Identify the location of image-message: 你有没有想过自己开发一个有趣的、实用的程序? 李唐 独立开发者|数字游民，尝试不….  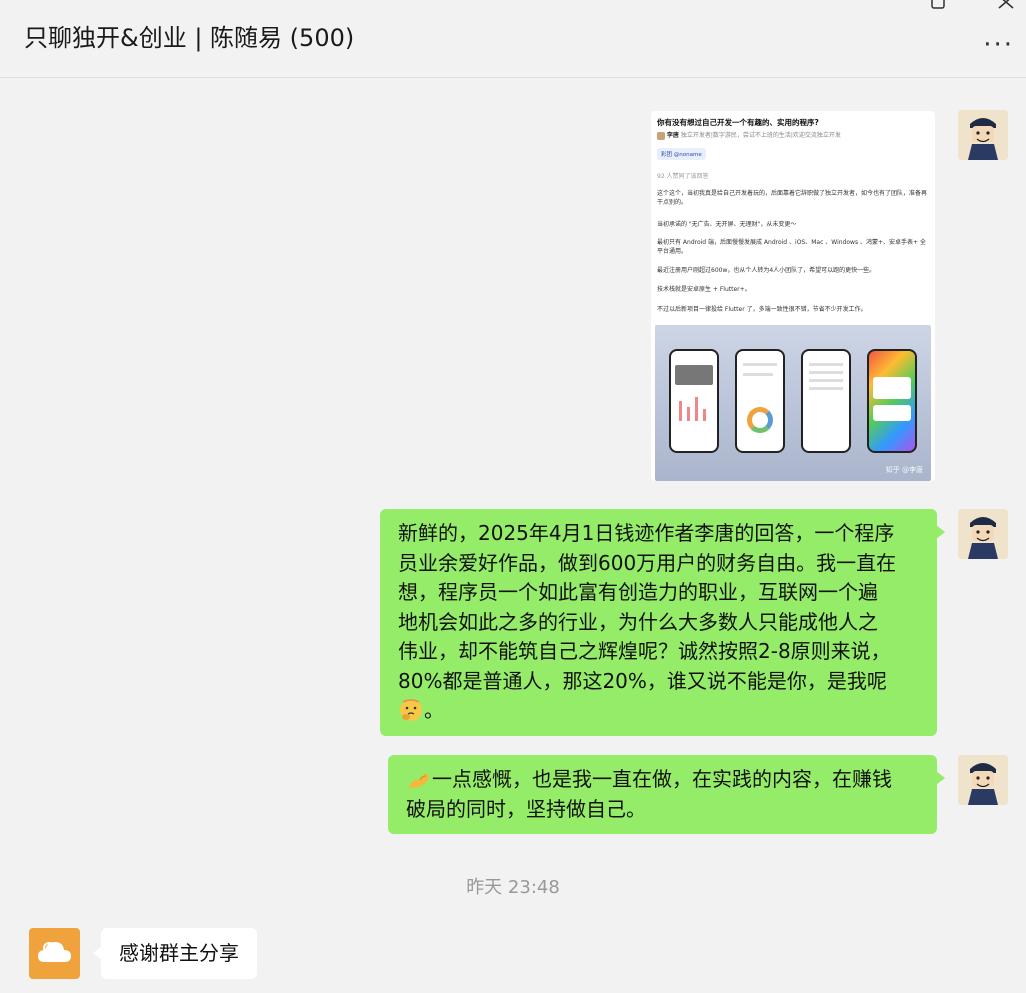
(793, 296).